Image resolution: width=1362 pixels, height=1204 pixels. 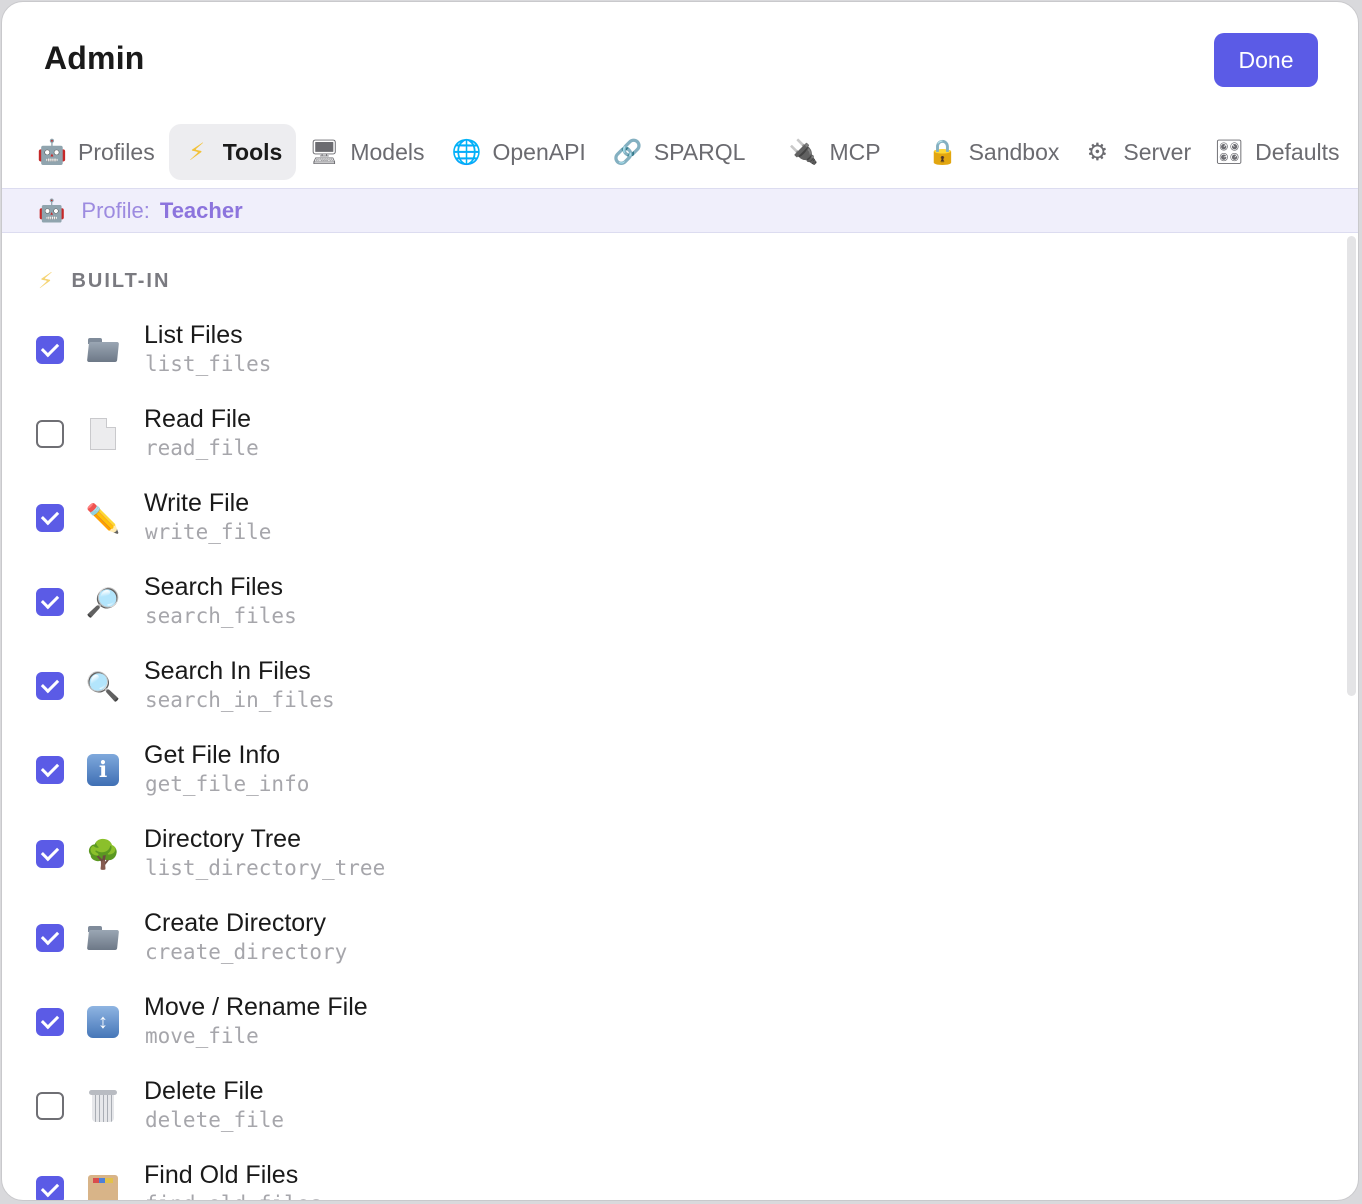 What do you see at coordinates (680, 864) in the screenshot?
I see `tool-row-directory-tree: 🌳 Directory Tree list_directory_tree` at bounding box center [680, 864].